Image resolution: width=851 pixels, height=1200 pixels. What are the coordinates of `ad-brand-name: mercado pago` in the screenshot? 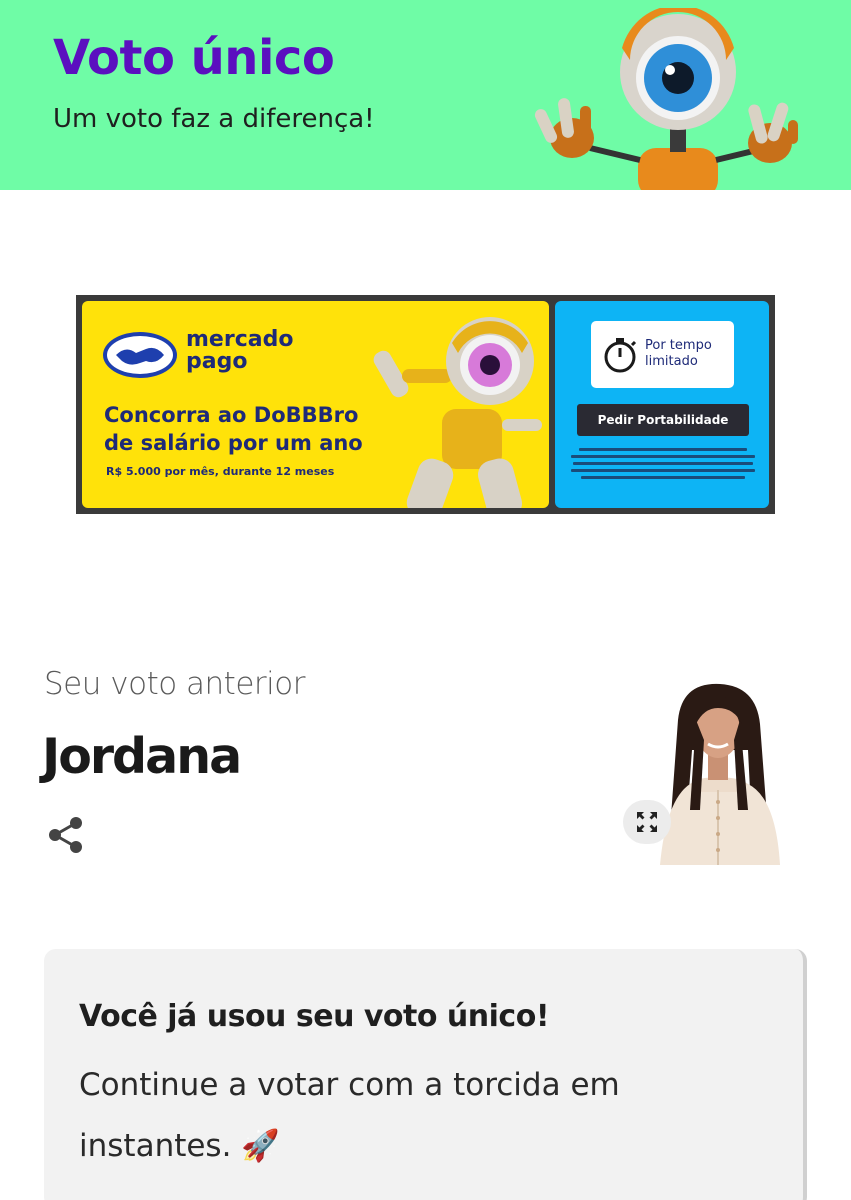 It's located at (240, 350).